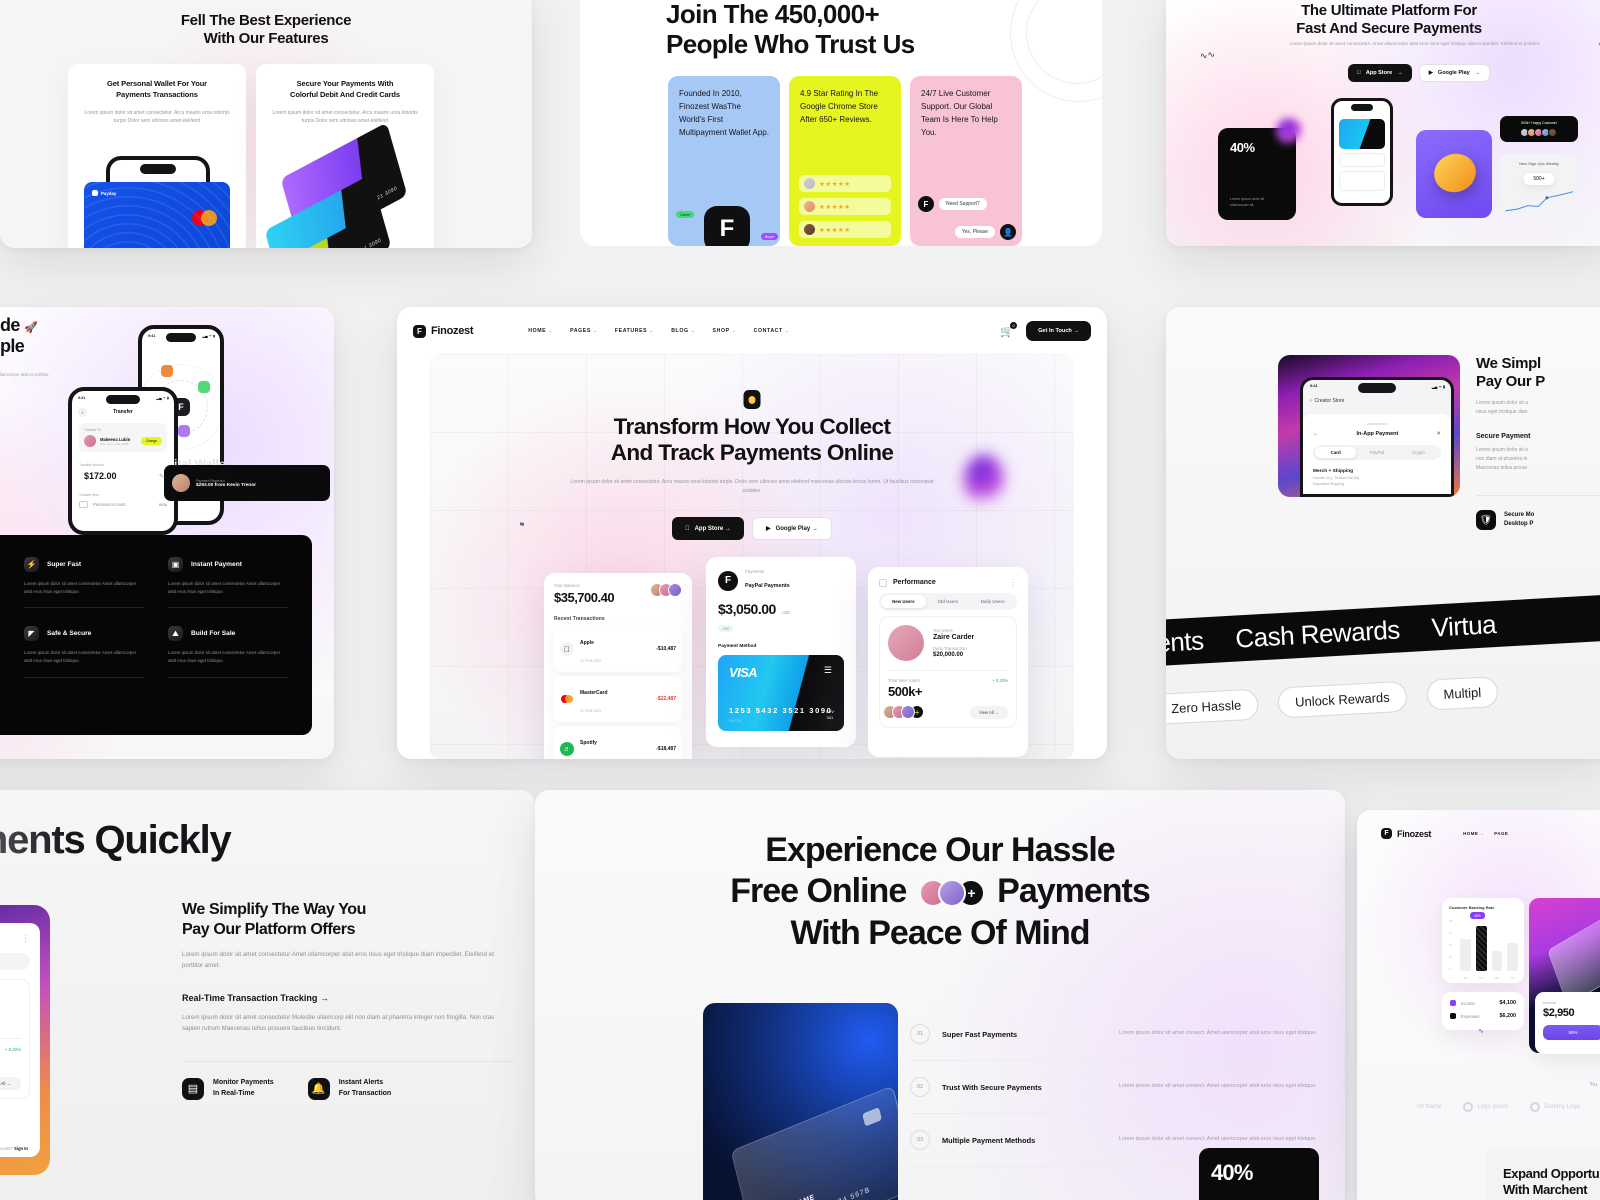  What do you see at coordinates (1510, 381) in the screenshot?
I see `heading-line-2: Pay Our P` at bounding box center [1510, 381].